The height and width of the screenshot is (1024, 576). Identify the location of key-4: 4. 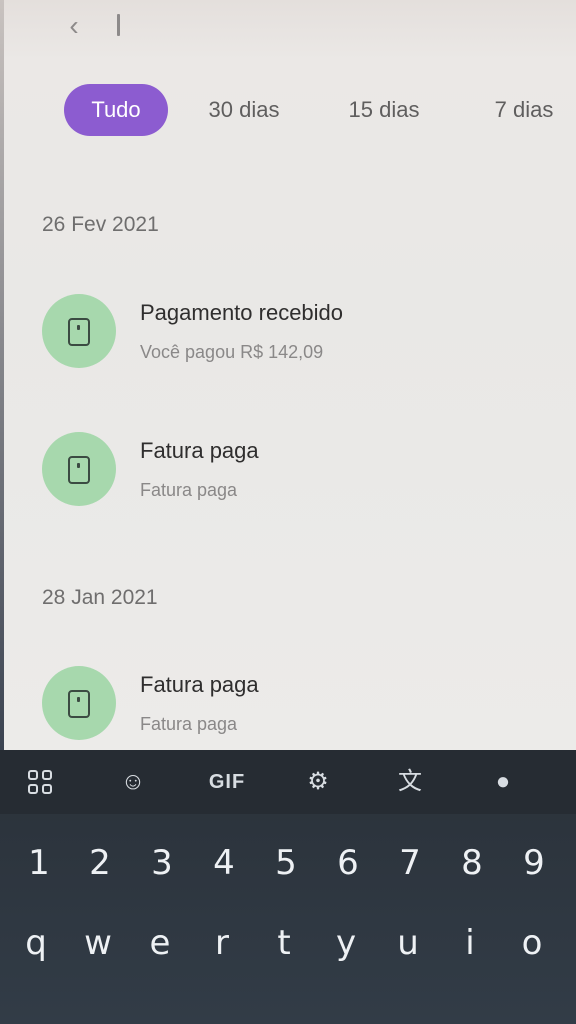
(224, 863).